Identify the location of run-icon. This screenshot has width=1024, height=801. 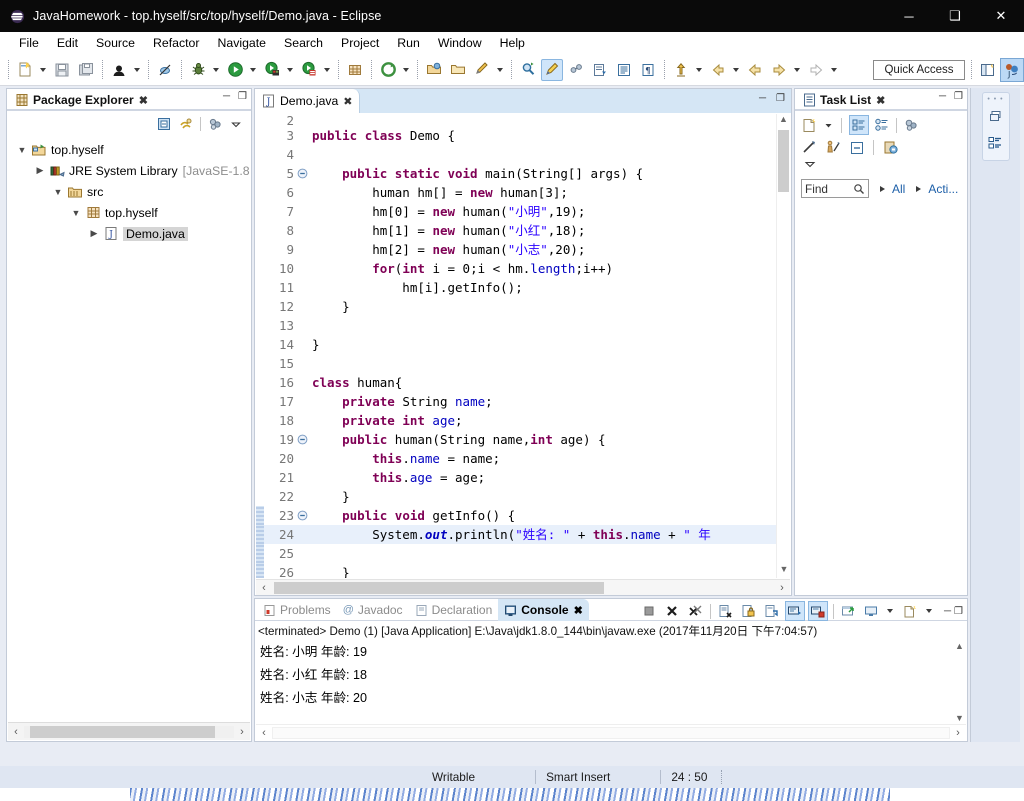
(235, 70).